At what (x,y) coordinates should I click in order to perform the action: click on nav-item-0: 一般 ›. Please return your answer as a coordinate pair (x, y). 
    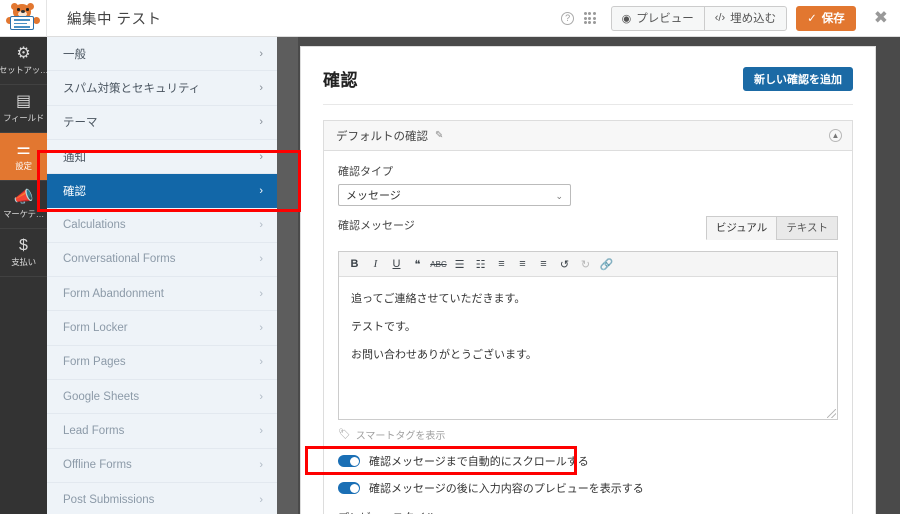
    Looking at the image, I should click on (162, 54).